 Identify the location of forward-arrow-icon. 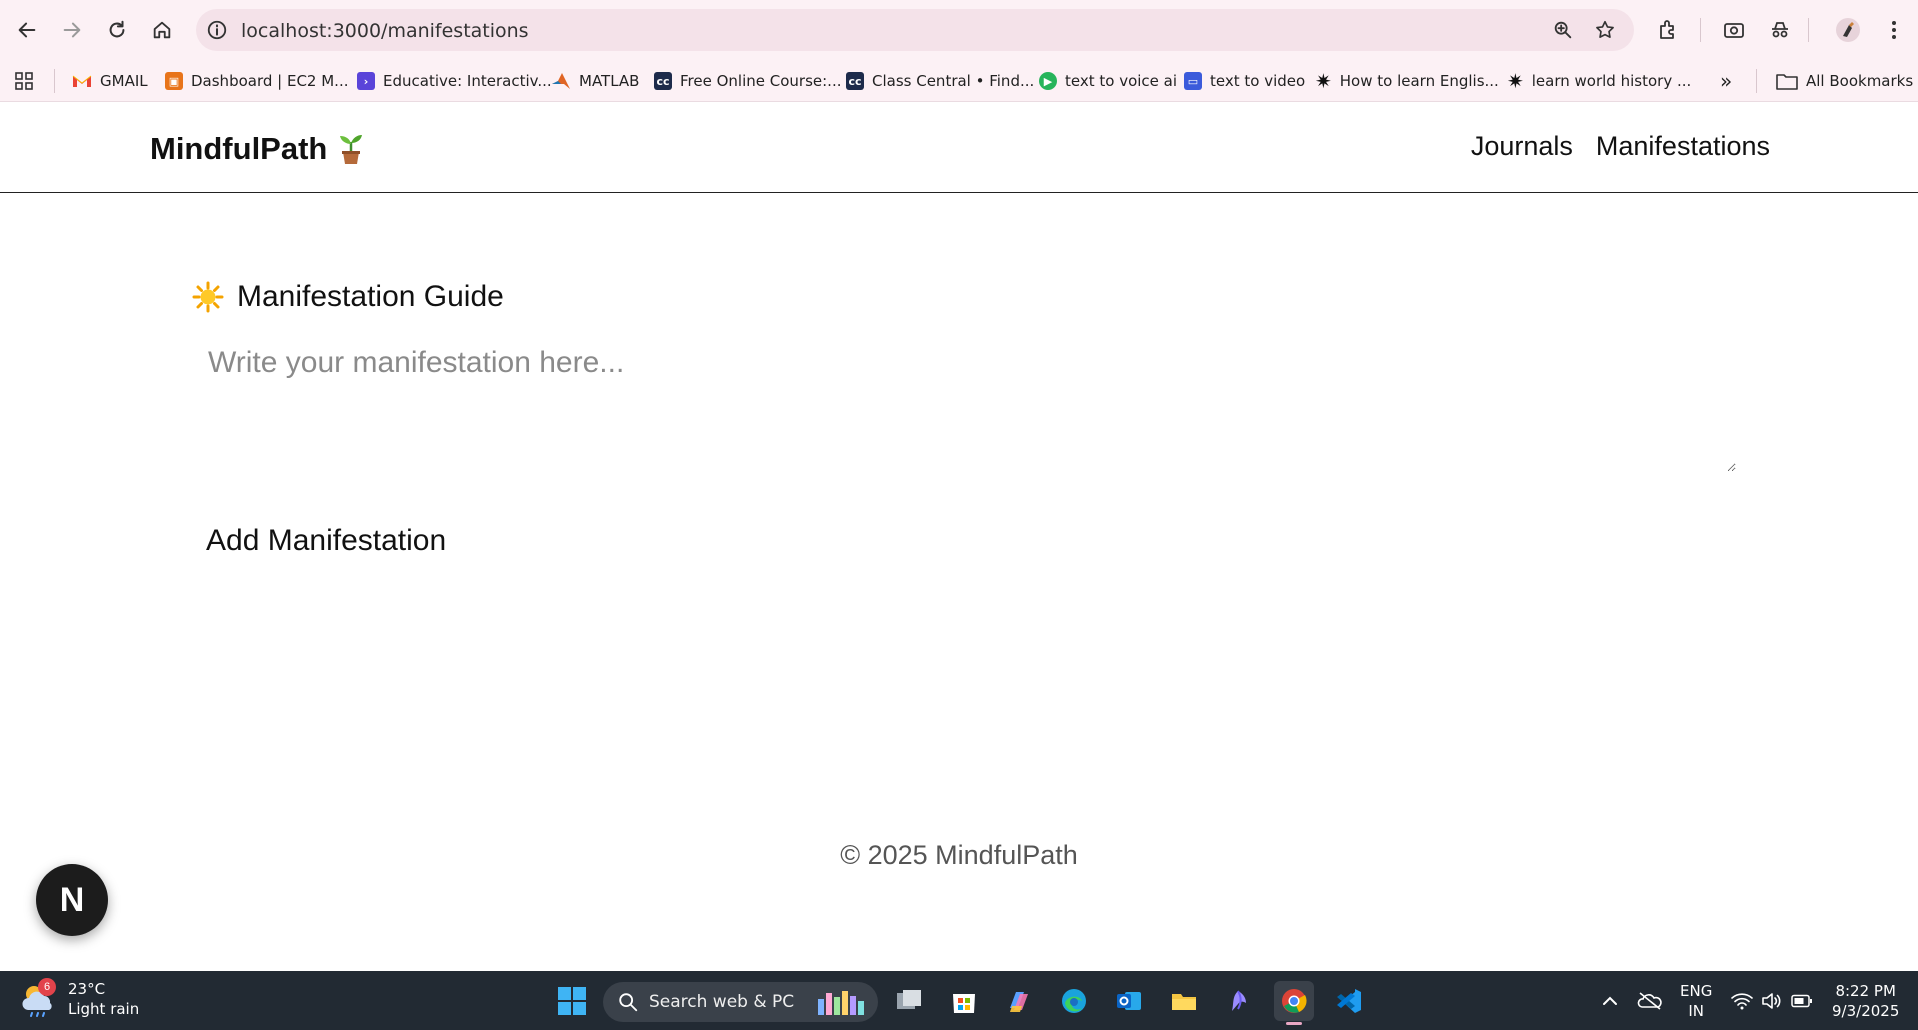
(72, 30).